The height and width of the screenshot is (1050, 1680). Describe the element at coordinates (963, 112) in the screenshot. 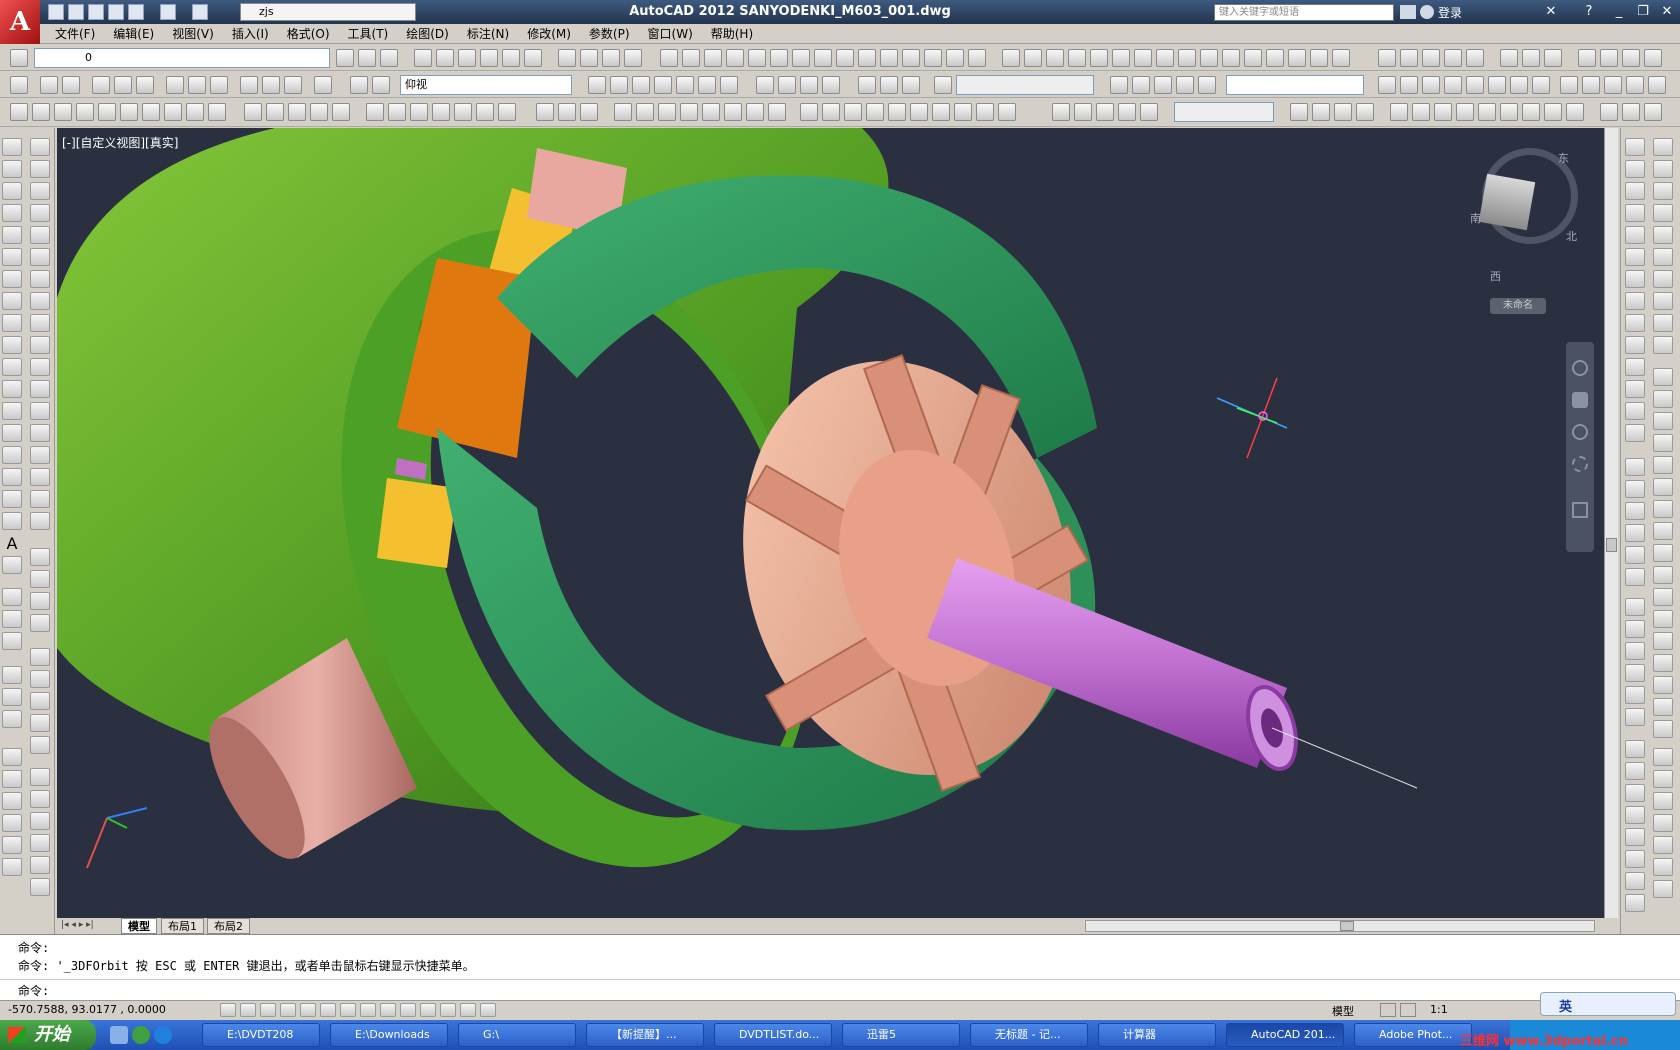

I see `slice-icon` at that location.